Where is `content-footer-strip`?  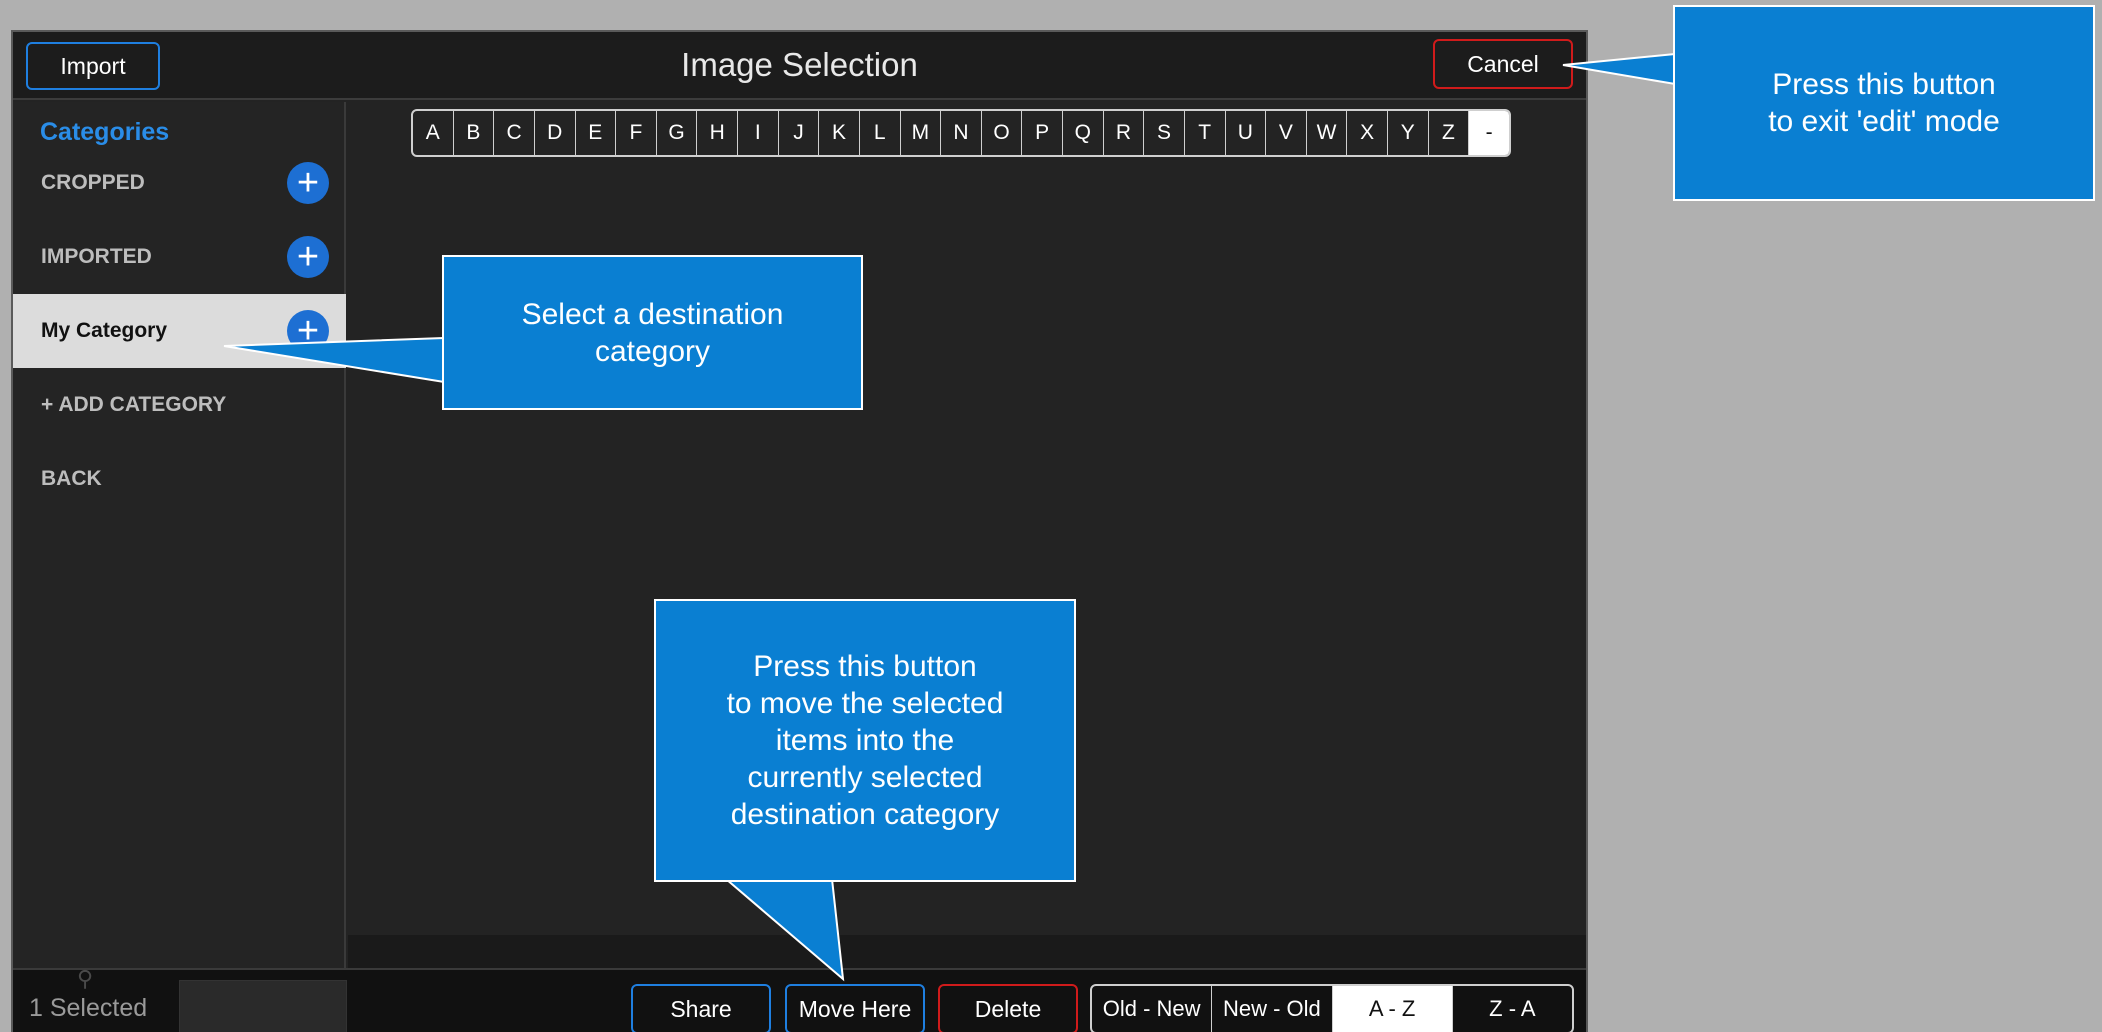
content-footer-strip is located at coordinates (967, 951).